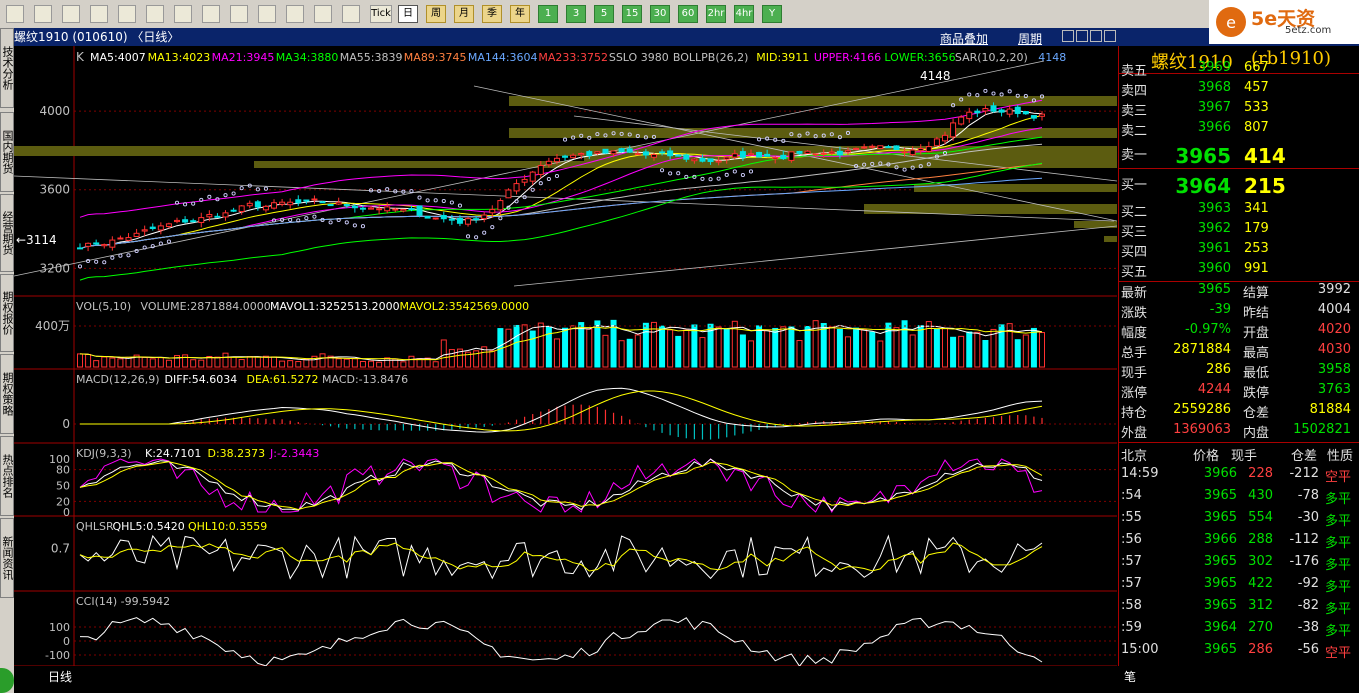 This screenshot has width=1359, height=693. Describe the element at coordinates (991, 57) in the screenshot. I see `price-indicator-13: SAR(10,2,20)` at that location.